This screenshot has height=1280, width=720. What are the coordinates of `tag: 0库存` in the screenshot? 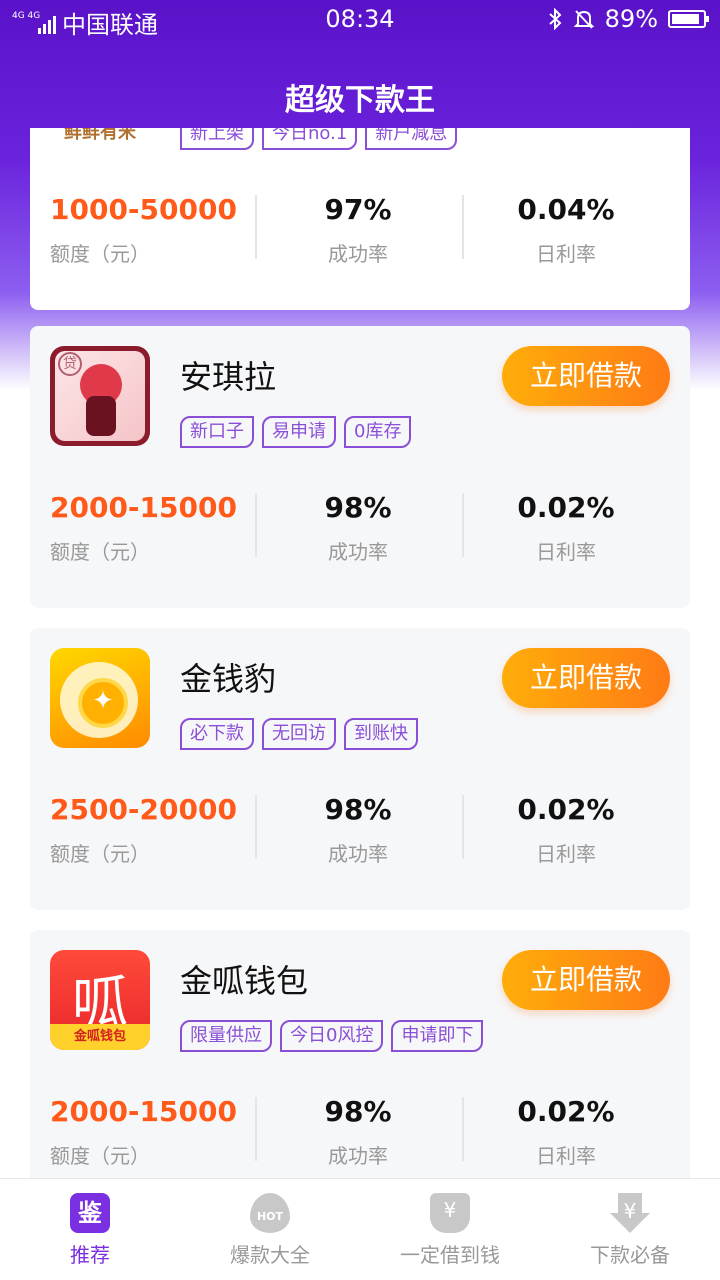 It's located at (378, 432).